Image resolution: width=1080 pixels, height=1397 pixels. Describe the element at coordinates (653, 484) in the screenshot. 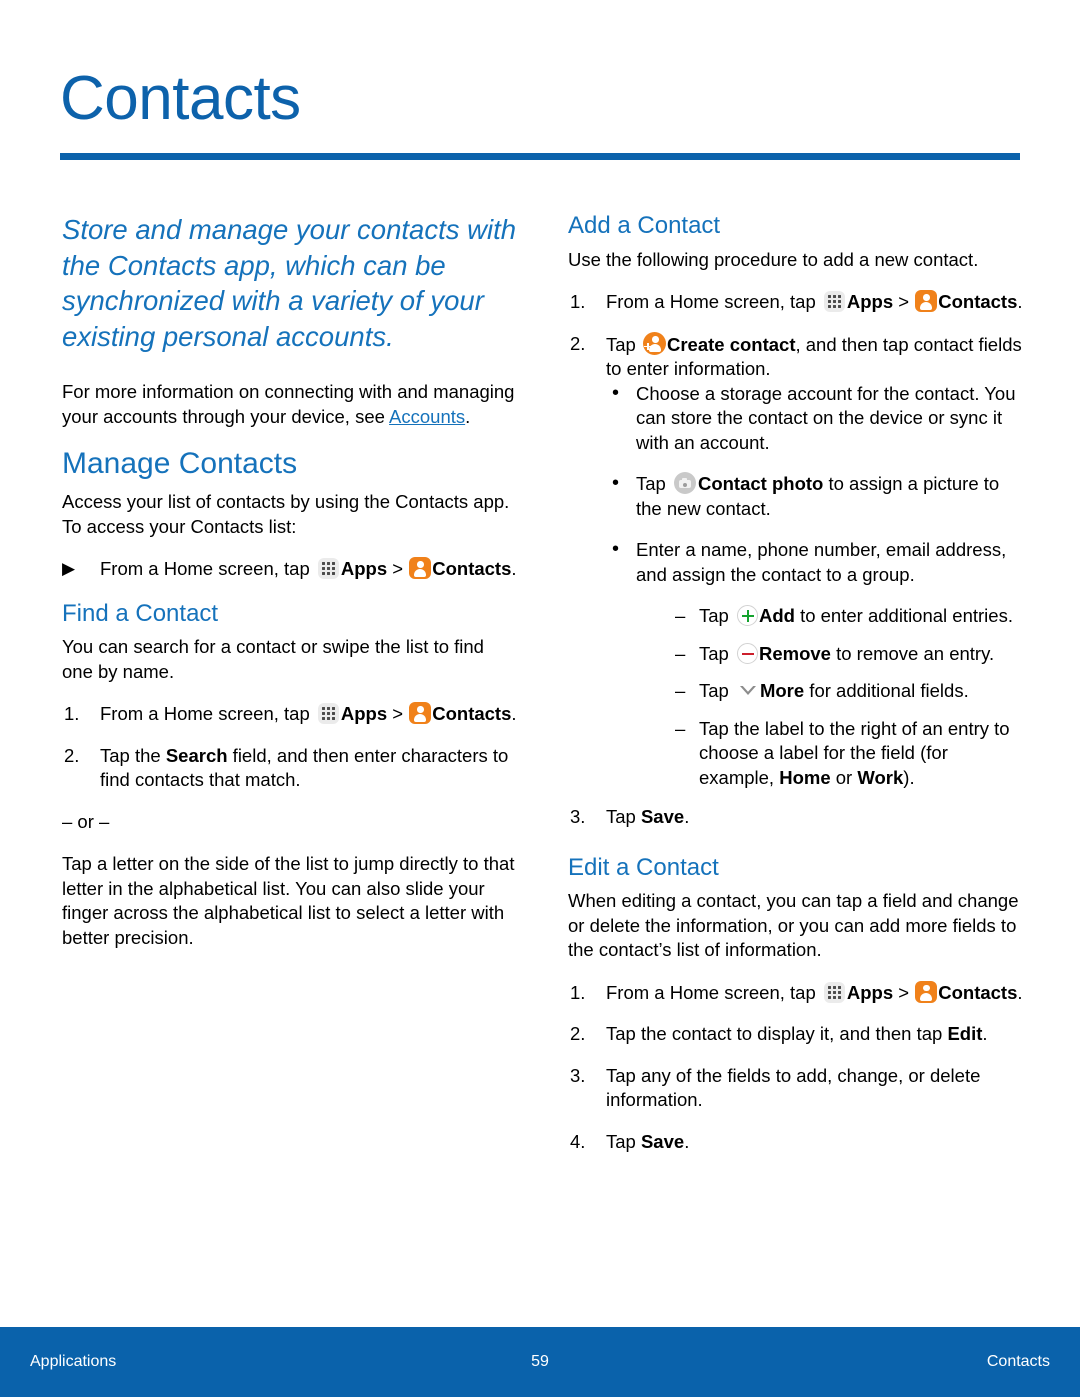

I see `bullet-part1: Tap` at that location.